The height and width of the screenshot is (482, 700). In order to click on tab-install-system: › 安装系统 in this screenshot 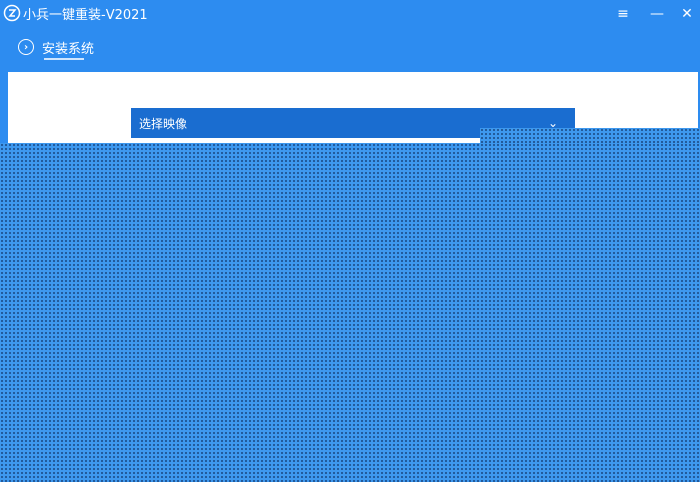, I will do `click(56, 47)`.